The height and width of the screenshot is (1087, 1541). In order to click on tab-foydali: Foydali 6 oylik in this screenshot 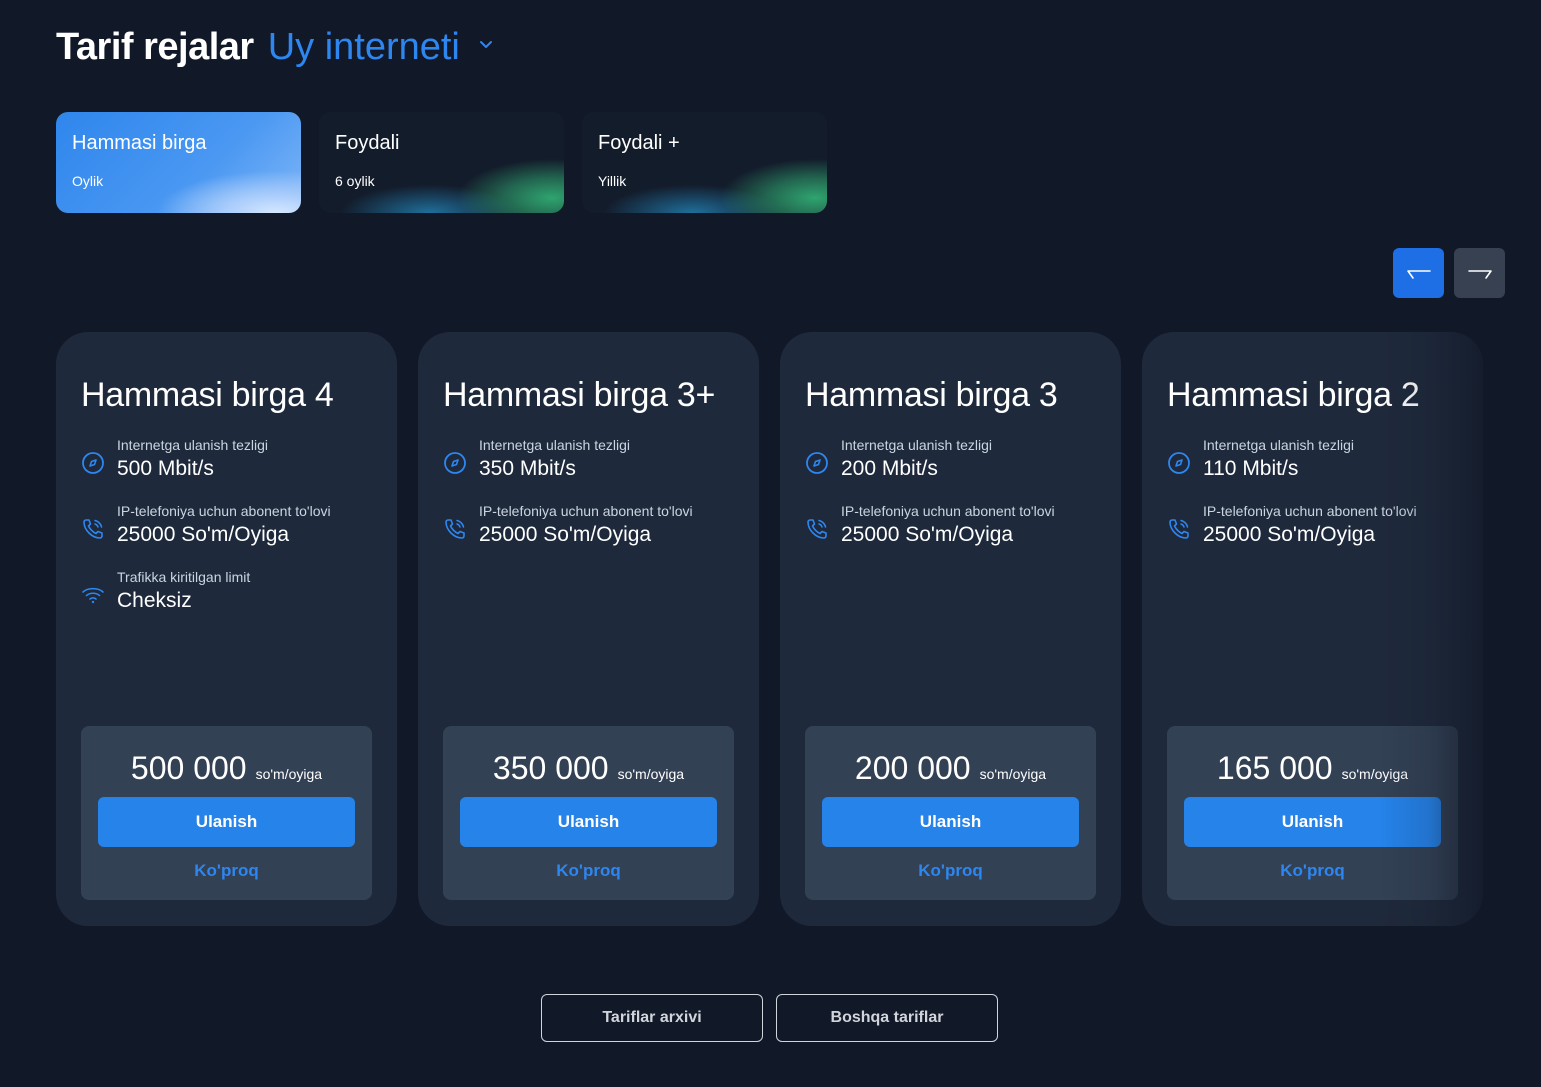, I will do `click(441, 162)`.